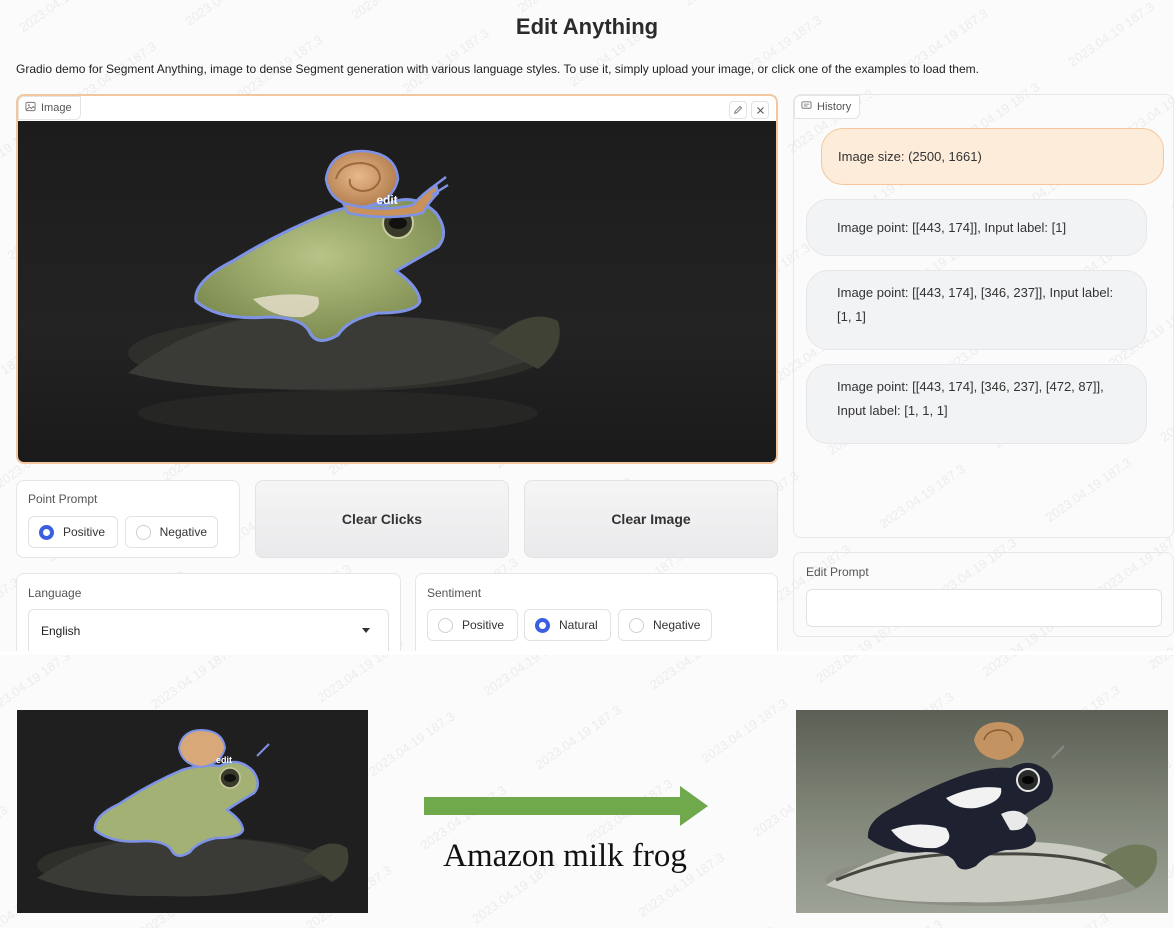  What do you see at coordinates (366, 630) in the screenshot?
I see `chevron-down-icon` at bounding box center [366, 630].